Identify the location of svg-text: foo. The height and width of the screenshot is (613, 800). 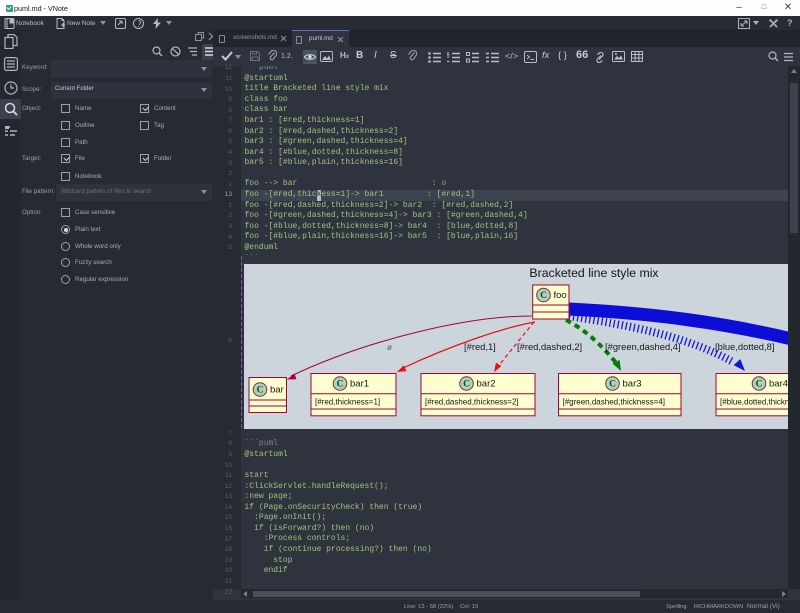
(560, 295).